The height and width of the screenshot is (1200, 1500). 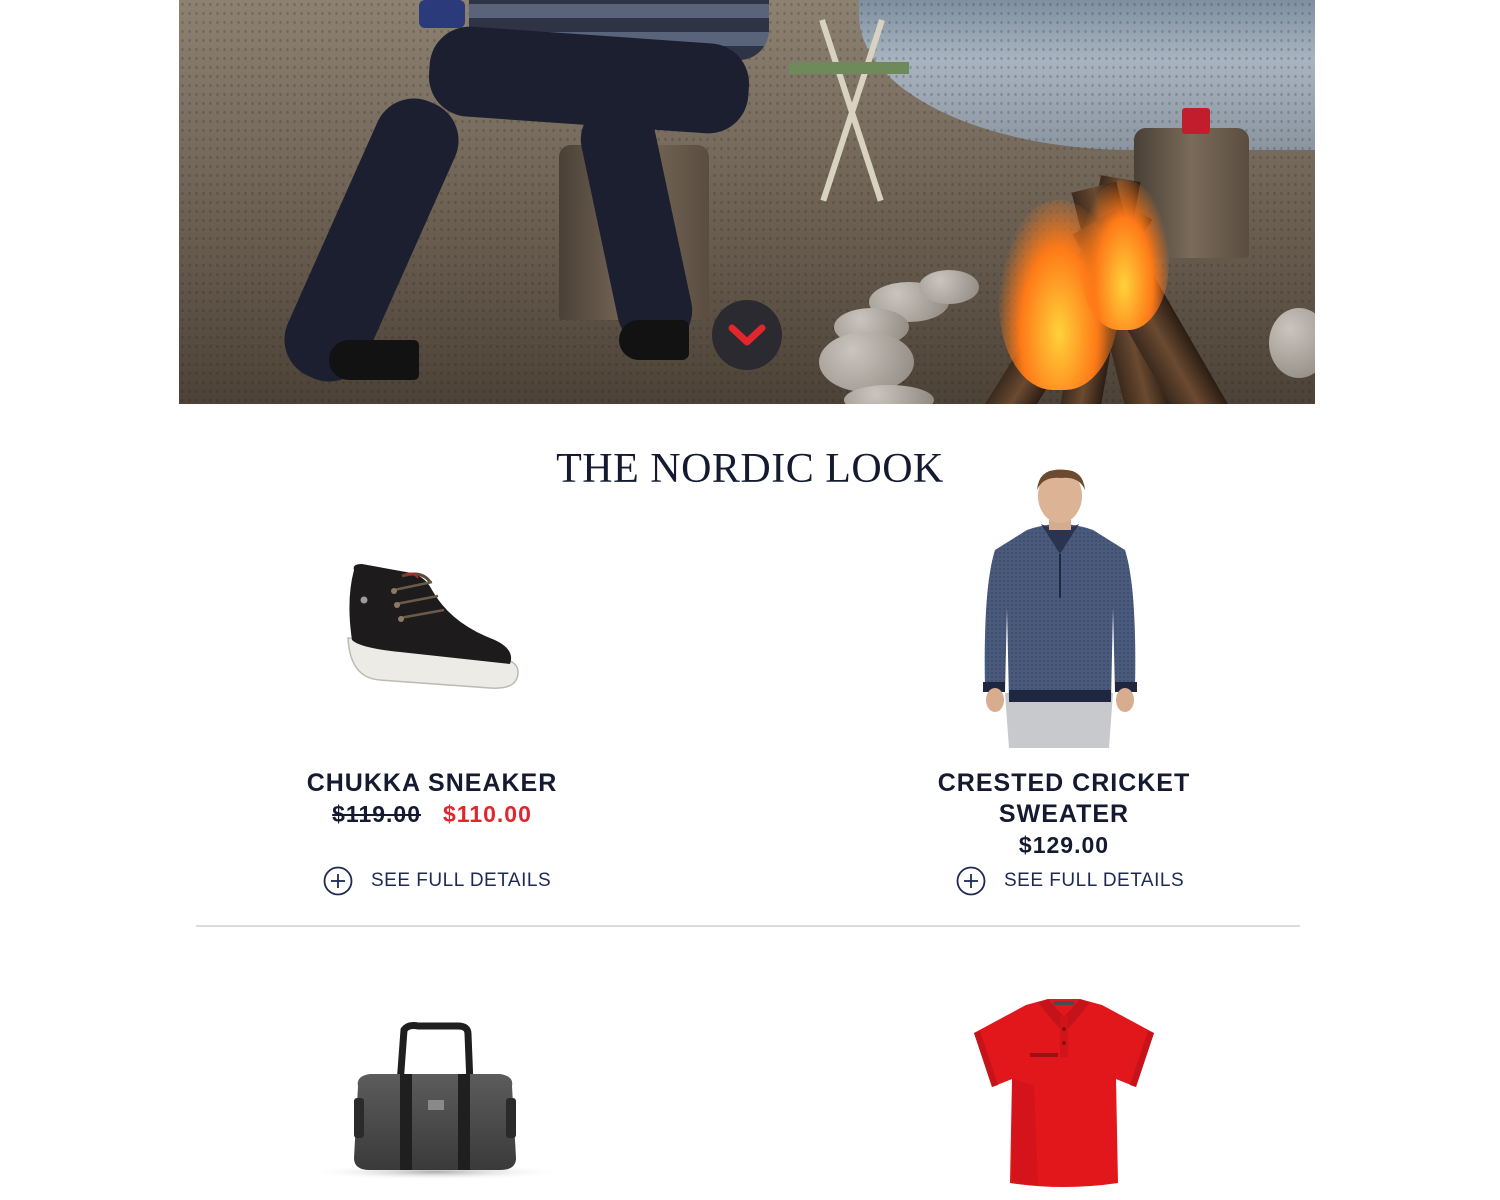 I want to click on price-row: $129.00, so click(x=1064, y=845).